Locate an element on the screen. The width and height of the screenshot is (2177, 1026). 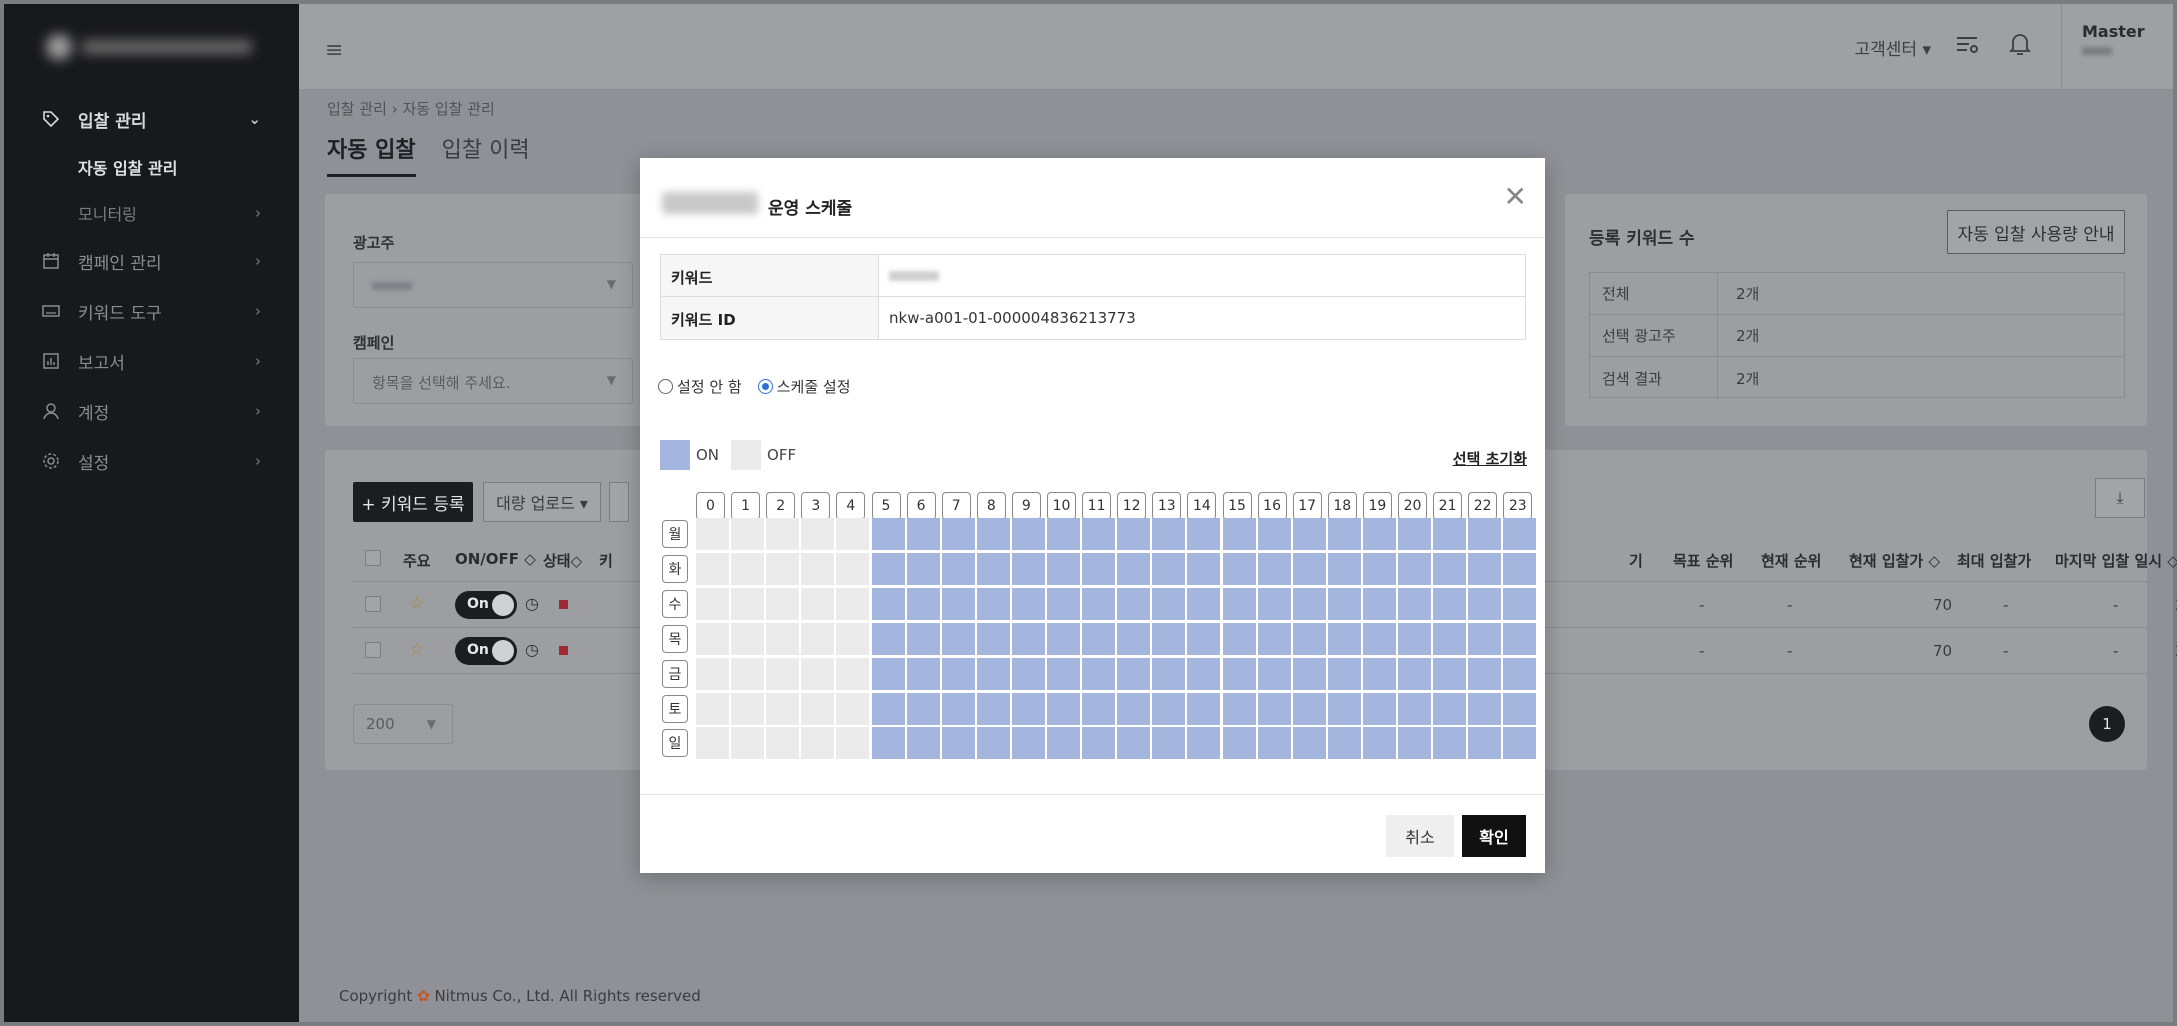
hour-header-10: 10 is located at coordinates (1061, 506).